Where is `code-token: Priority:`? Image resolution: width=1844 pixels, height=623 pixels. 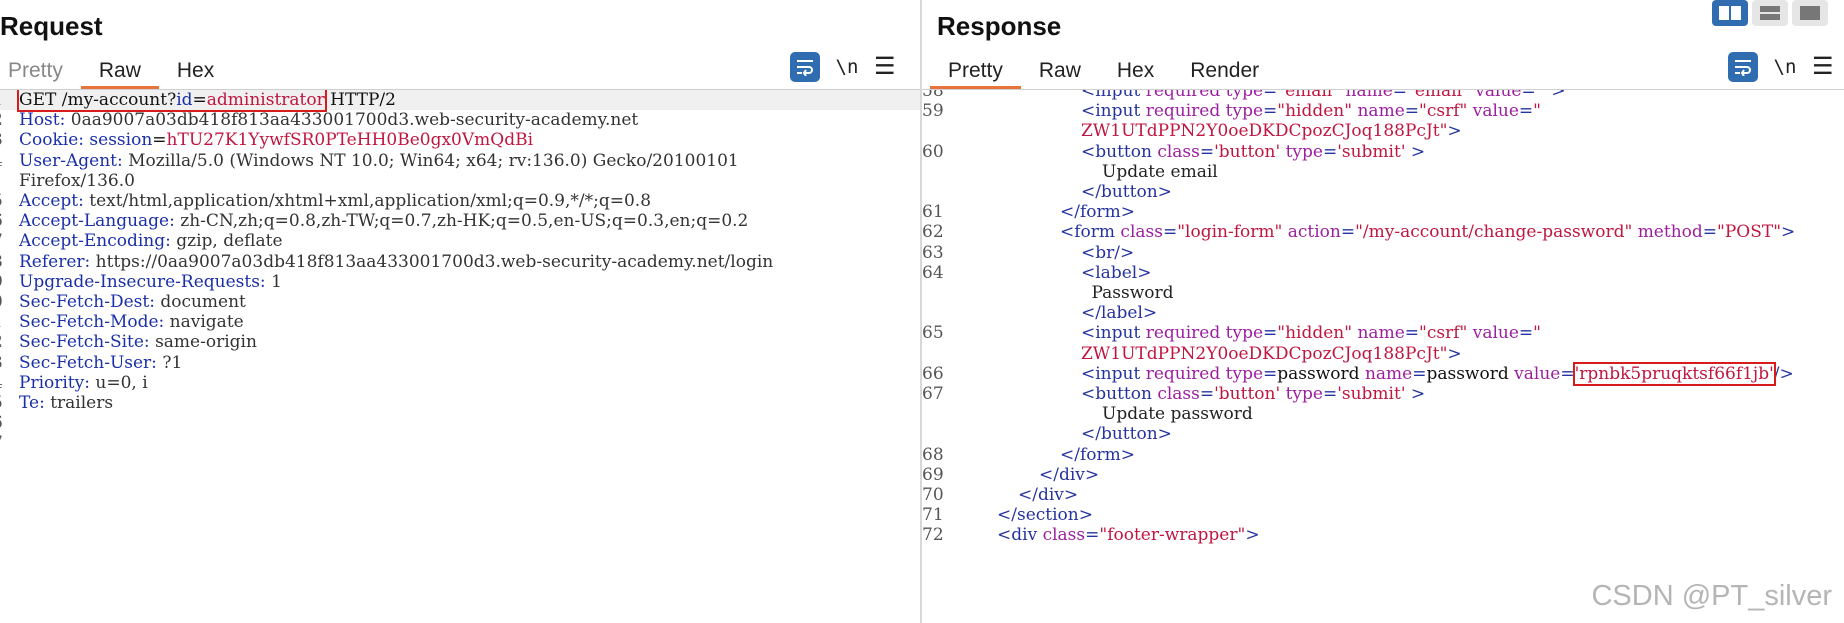
code-token: Priority: is located at coordinates (57, 382).